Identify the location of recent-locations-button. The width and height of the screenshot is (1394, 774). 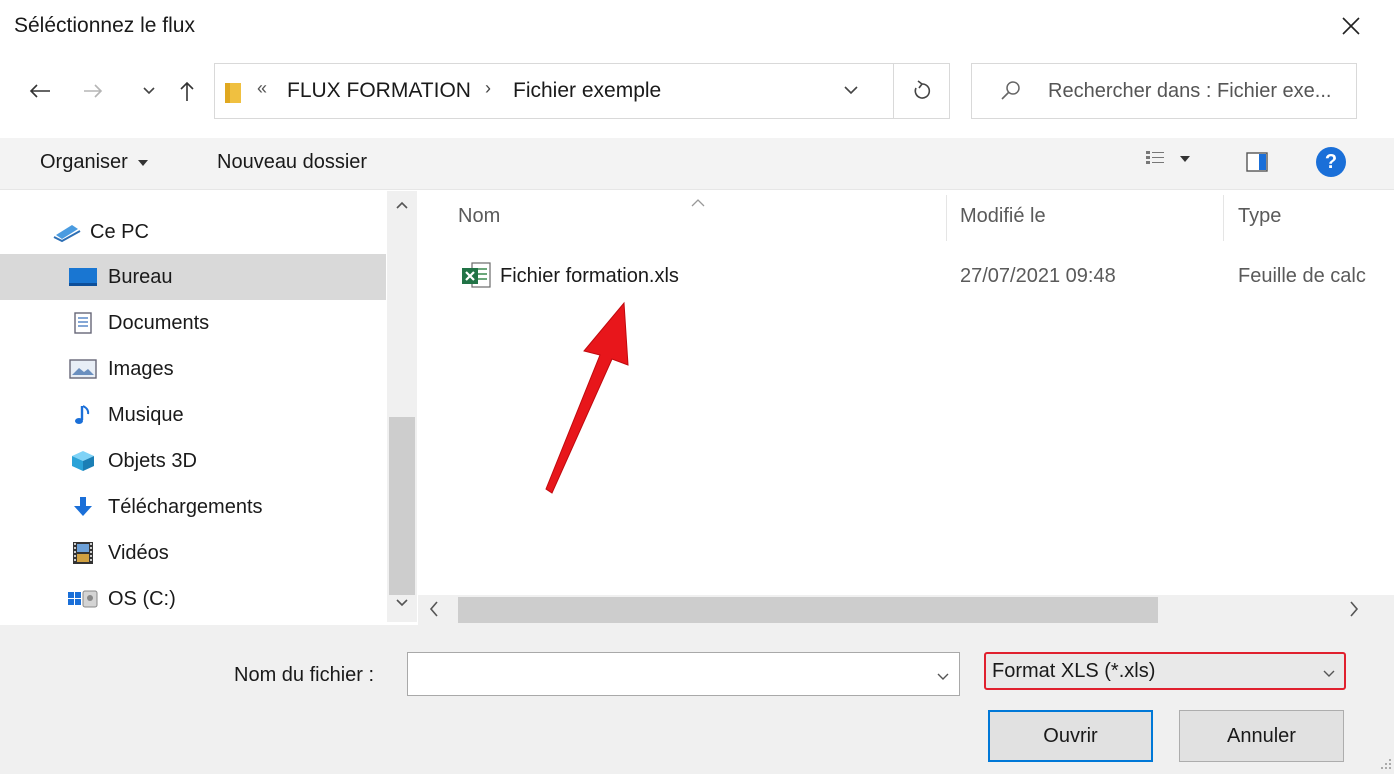
(149, 91).